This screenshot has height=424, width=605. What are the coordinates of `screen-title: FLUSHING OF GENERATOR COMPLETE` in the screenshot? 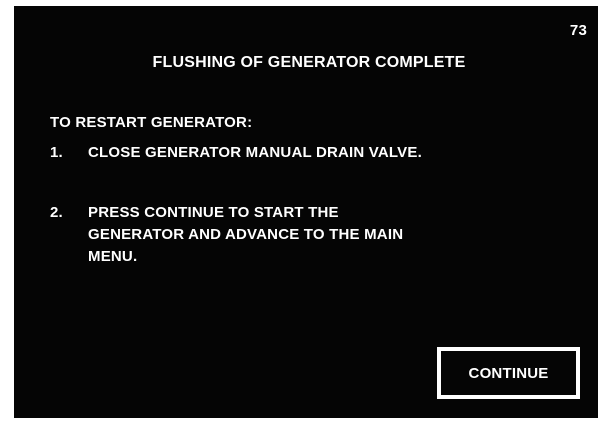 It's located at (309, 62).